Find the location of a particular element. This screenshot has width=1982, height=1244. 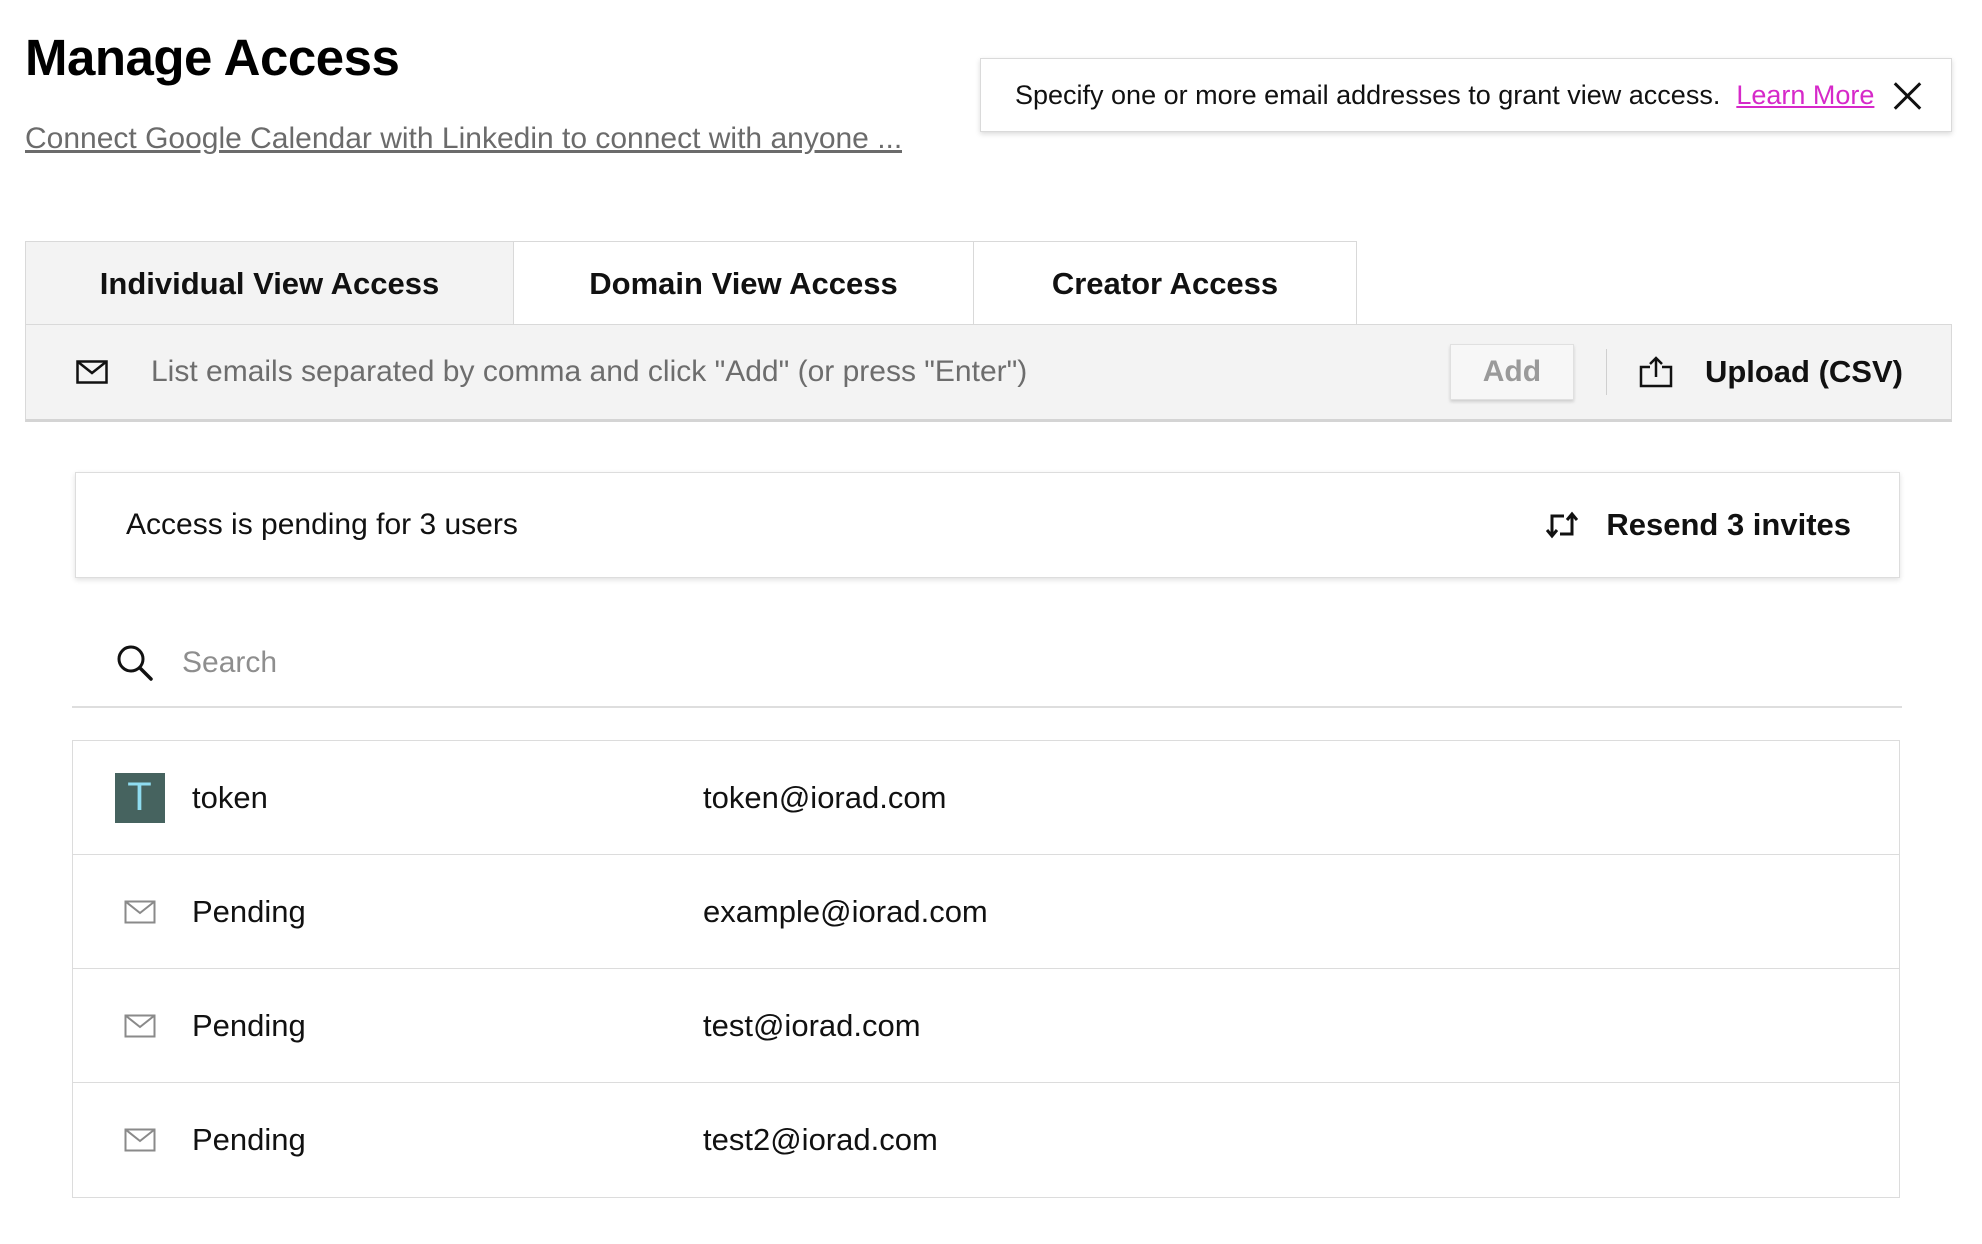

resend-icon is located at coordinates (1562, 525).